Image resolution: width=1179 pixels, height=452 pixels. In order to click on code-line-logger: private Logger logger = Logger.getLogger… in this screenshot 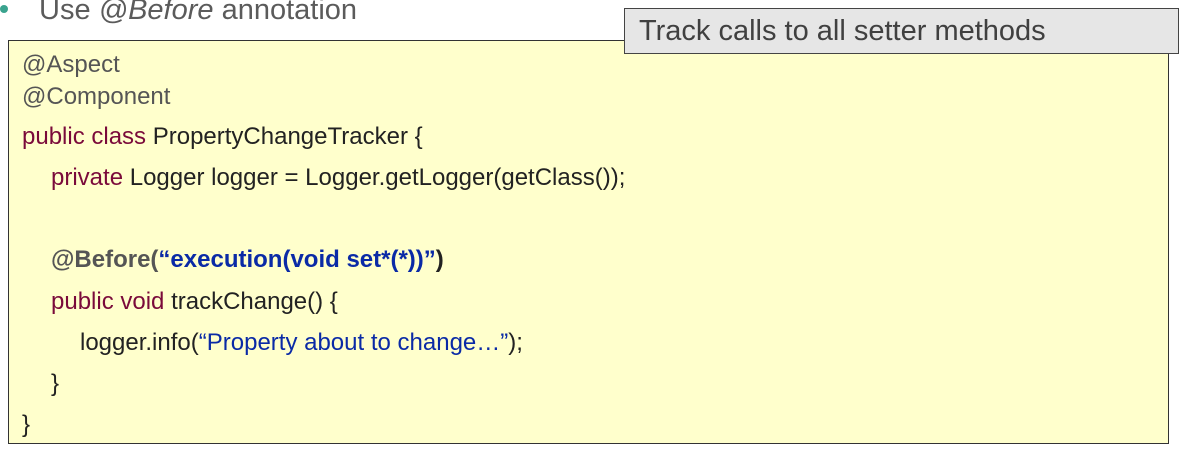, I will do `click(338, 178)`.